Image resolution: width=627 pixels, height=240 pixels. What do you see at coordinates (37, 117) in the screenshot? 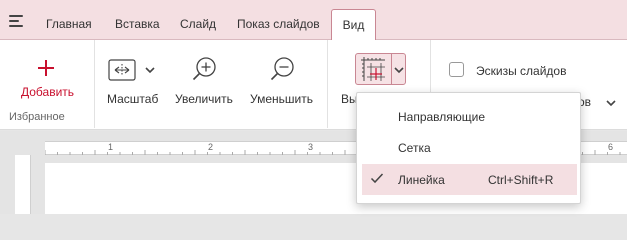
I see `favorites-group-label: Избранное` at bounding box center [37, 117].